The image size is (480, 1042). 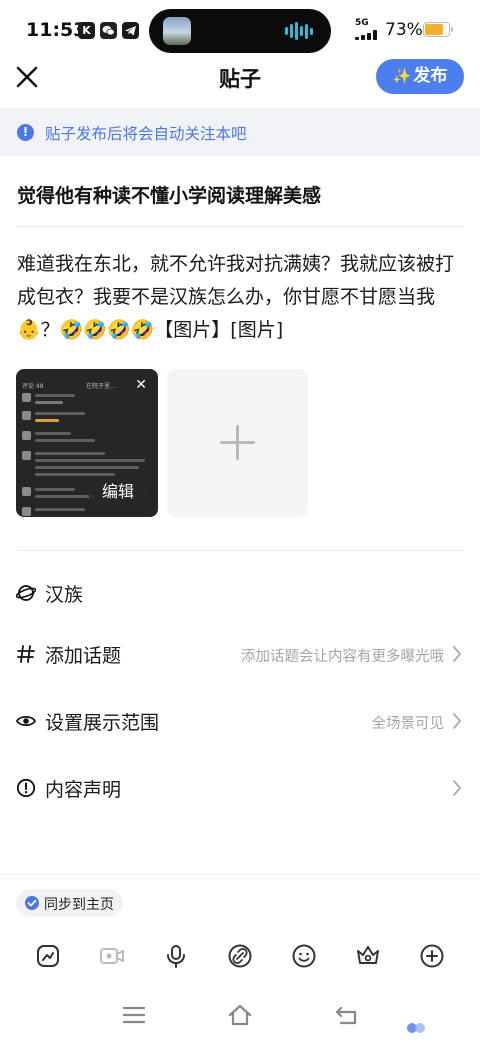 I want to click on publish-button: ✨ 发布, so click(x=420, y=76).